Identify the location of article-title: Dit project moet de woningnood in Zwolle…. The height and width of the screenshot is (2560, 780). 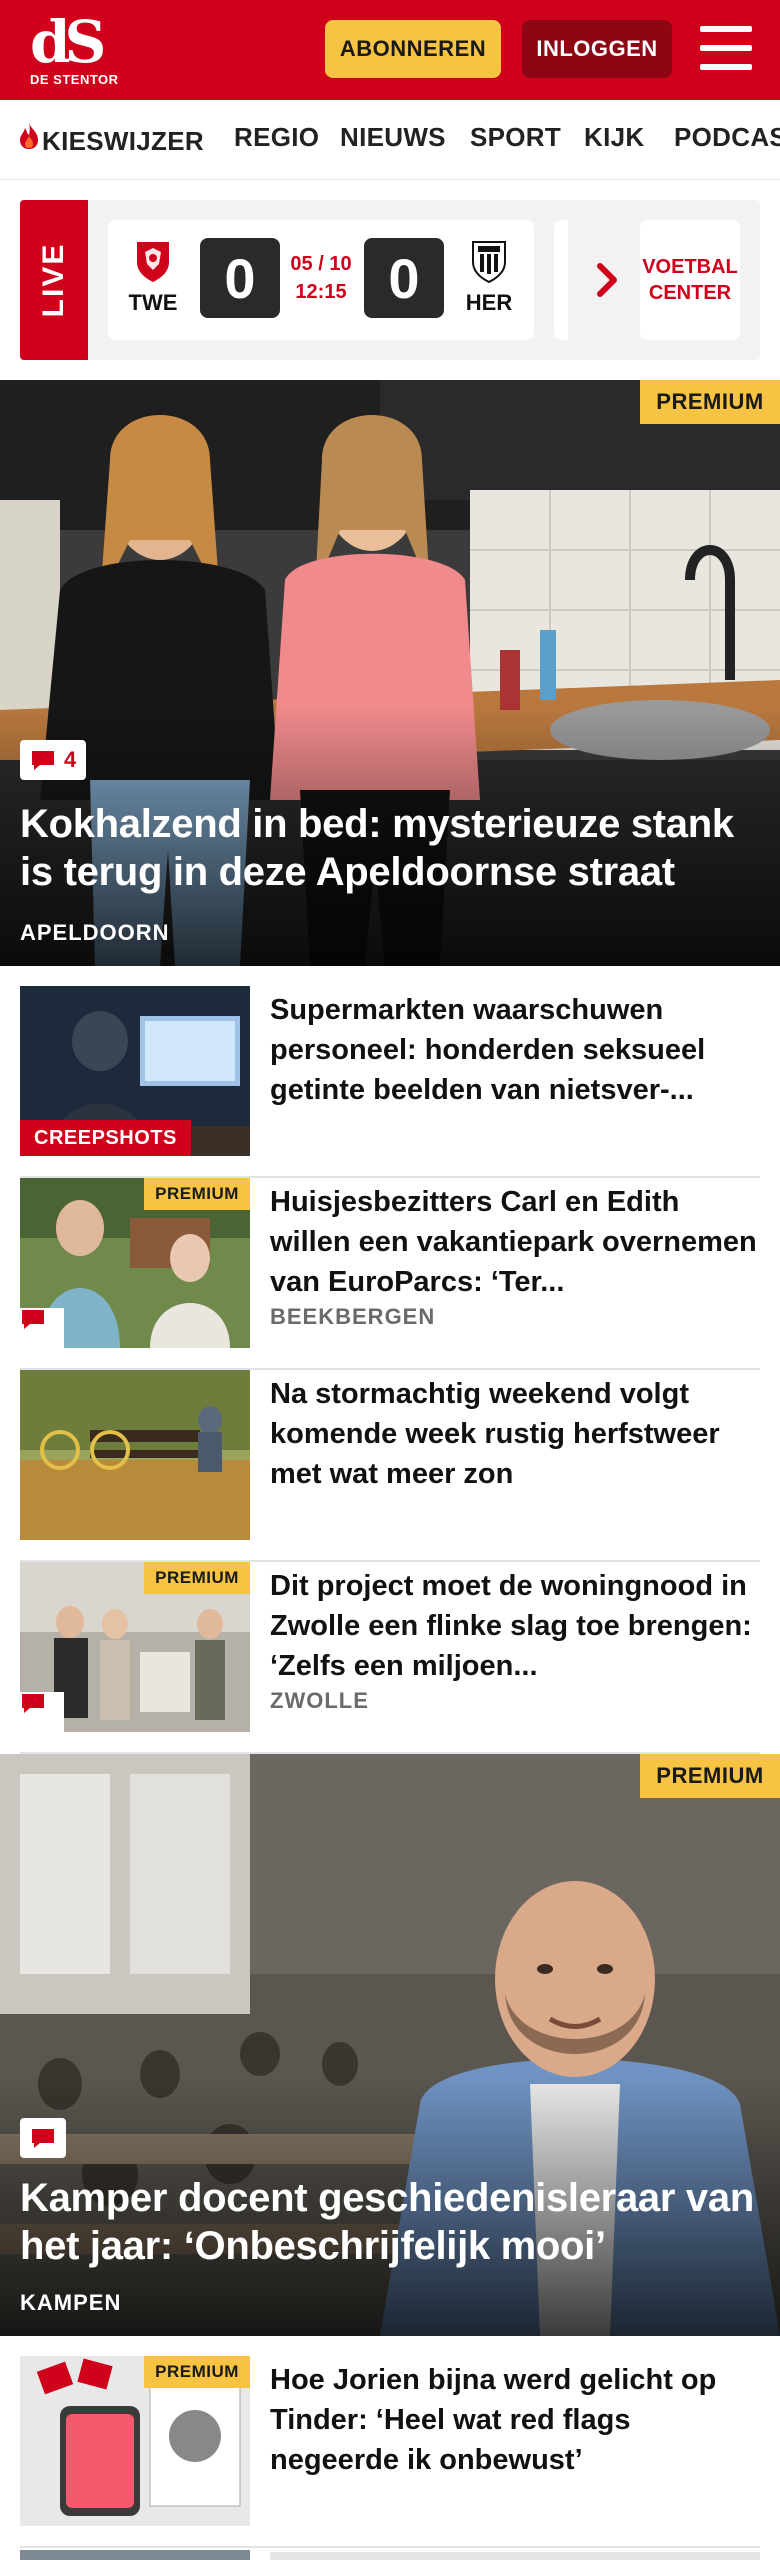
(515, 1626).